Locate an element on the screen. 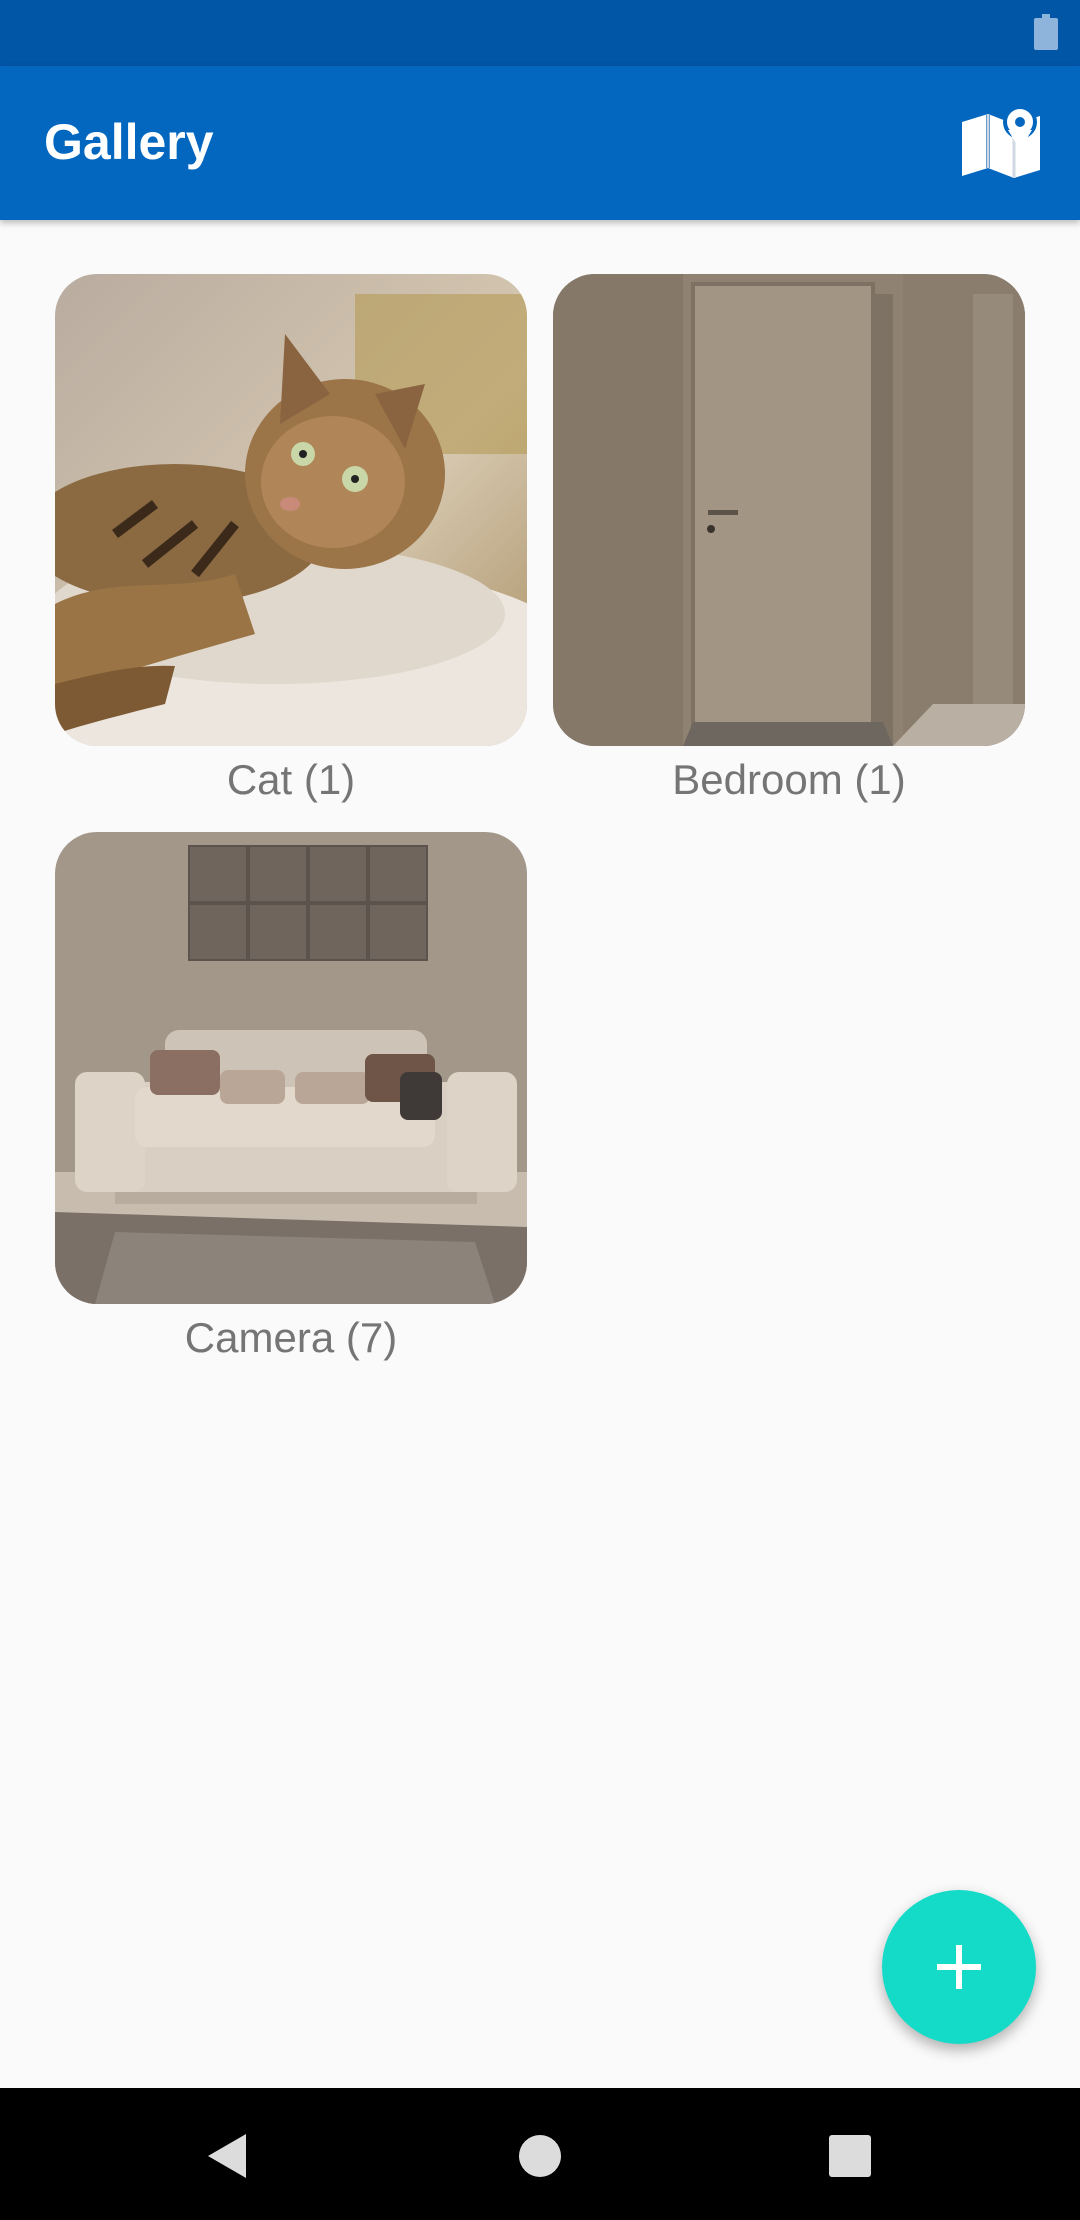 The width and height of the screenshot is (1080, 2220). back-icon is located at coordinates (227, 2156).